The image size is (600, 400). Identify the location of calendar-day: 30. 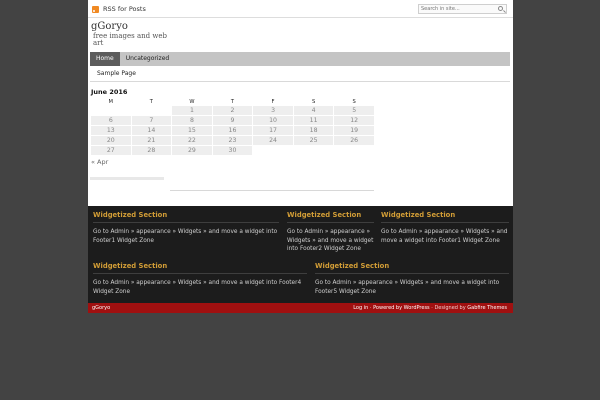
(232, 150).